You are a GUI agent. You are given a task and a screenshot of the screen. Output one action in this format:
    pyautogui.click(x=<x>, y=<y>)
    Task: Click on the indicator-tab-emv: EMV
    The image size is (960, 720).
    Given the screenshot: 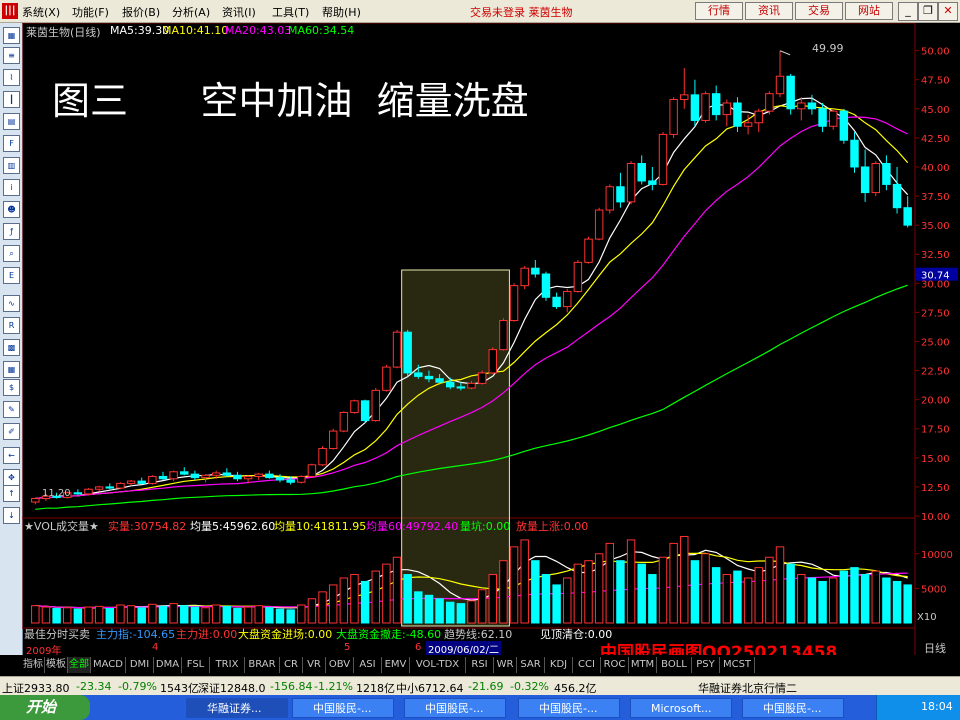 What is the action you would take?
    pyautogui.click(x=396, y=665)
    